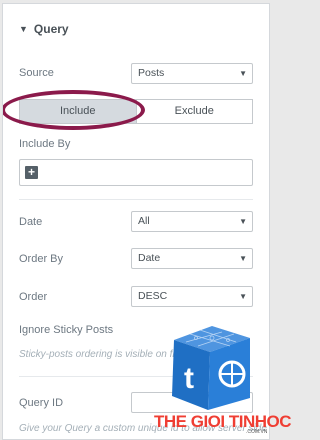  What do you see at coordinates (257, 432) in the screenshot?
I see `brand-domain: .COM.VN` at bounding box center [257, 432].